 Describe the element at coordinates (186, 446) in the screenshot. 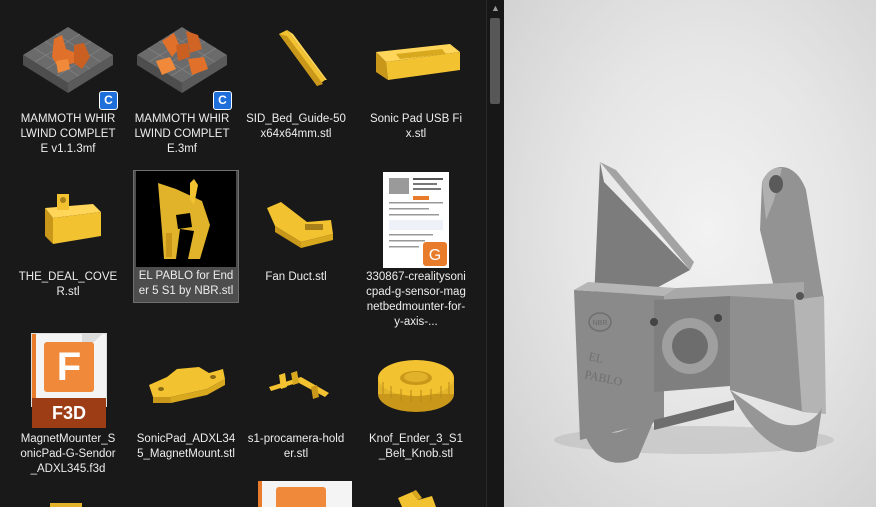

I see `file-name: SonicPad_ADXL345_MagnetMount.stl` at that location.